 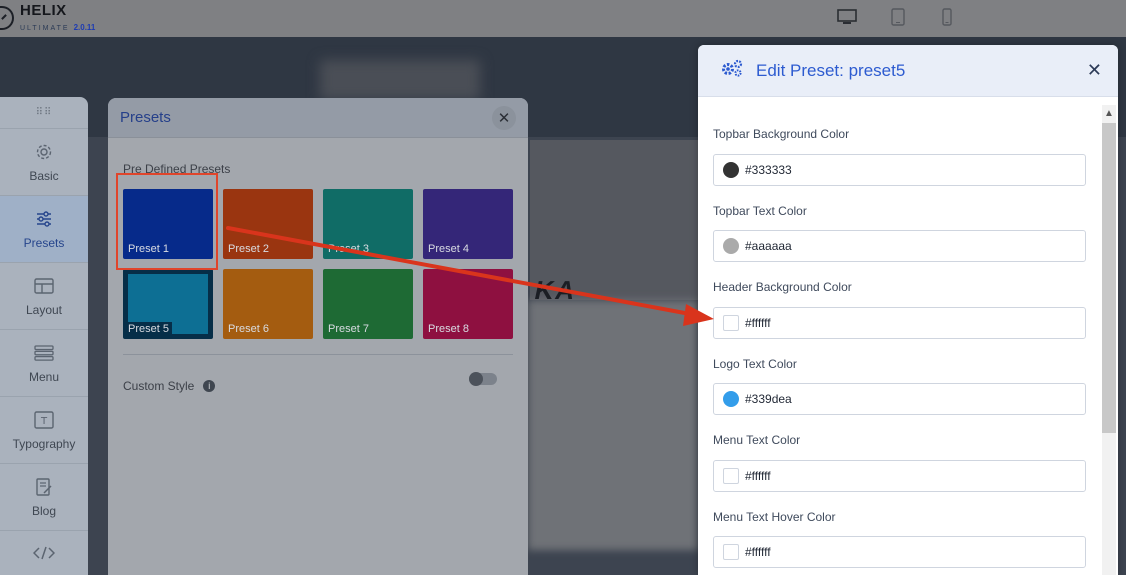 What do you see at coordinates (44, 511) in the screenshot?
I see `rail-item-label: Blog` at bounding box center [44, 511].